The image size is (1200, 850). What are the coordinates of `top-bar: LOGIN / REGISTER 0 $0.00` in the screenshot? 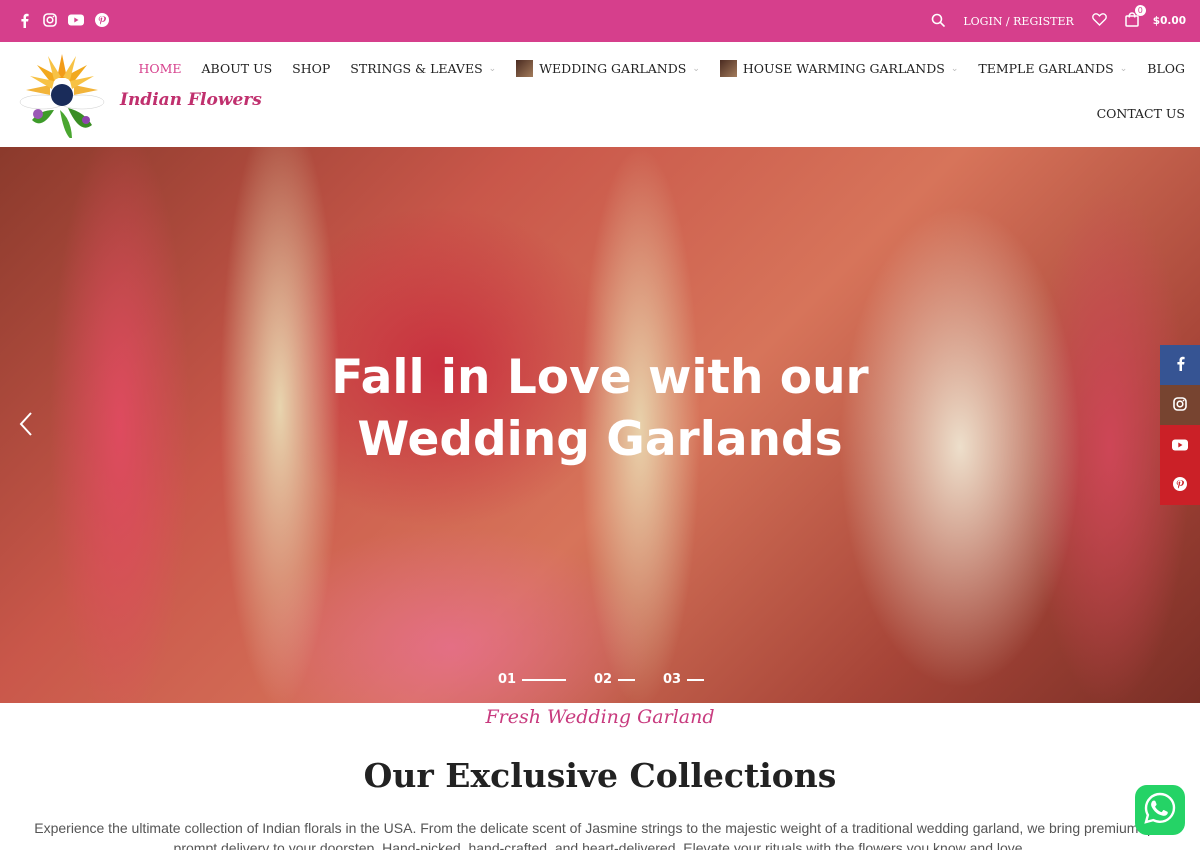 It's located at (600, 21).